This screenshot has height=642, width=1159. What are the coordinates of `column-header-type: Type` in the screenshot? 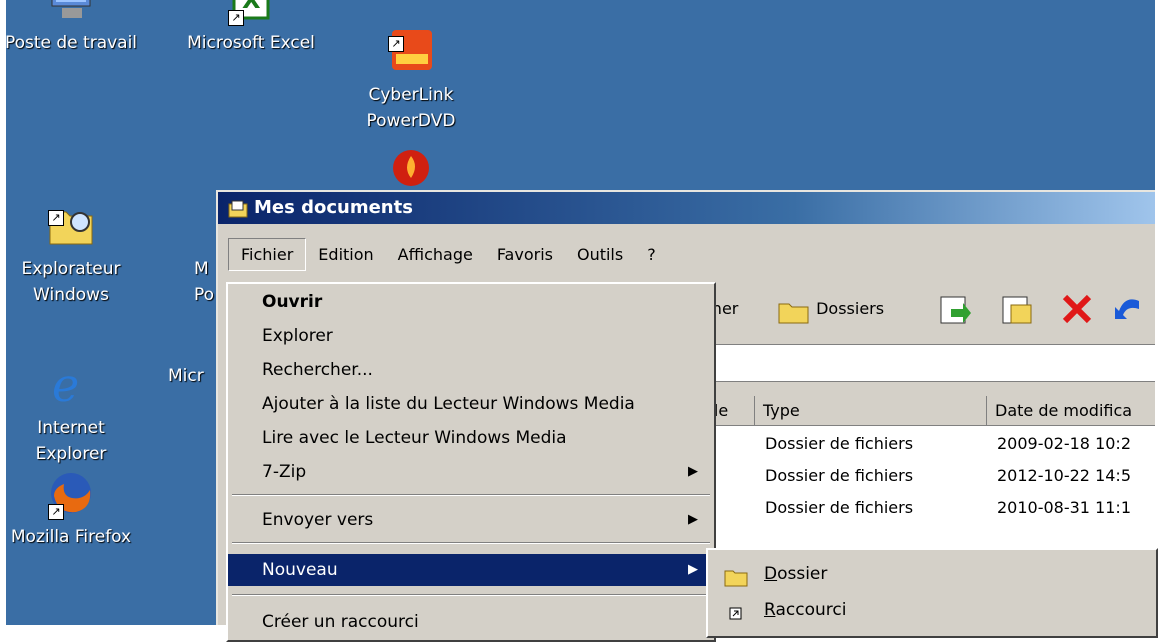 It's located at (871, 411).